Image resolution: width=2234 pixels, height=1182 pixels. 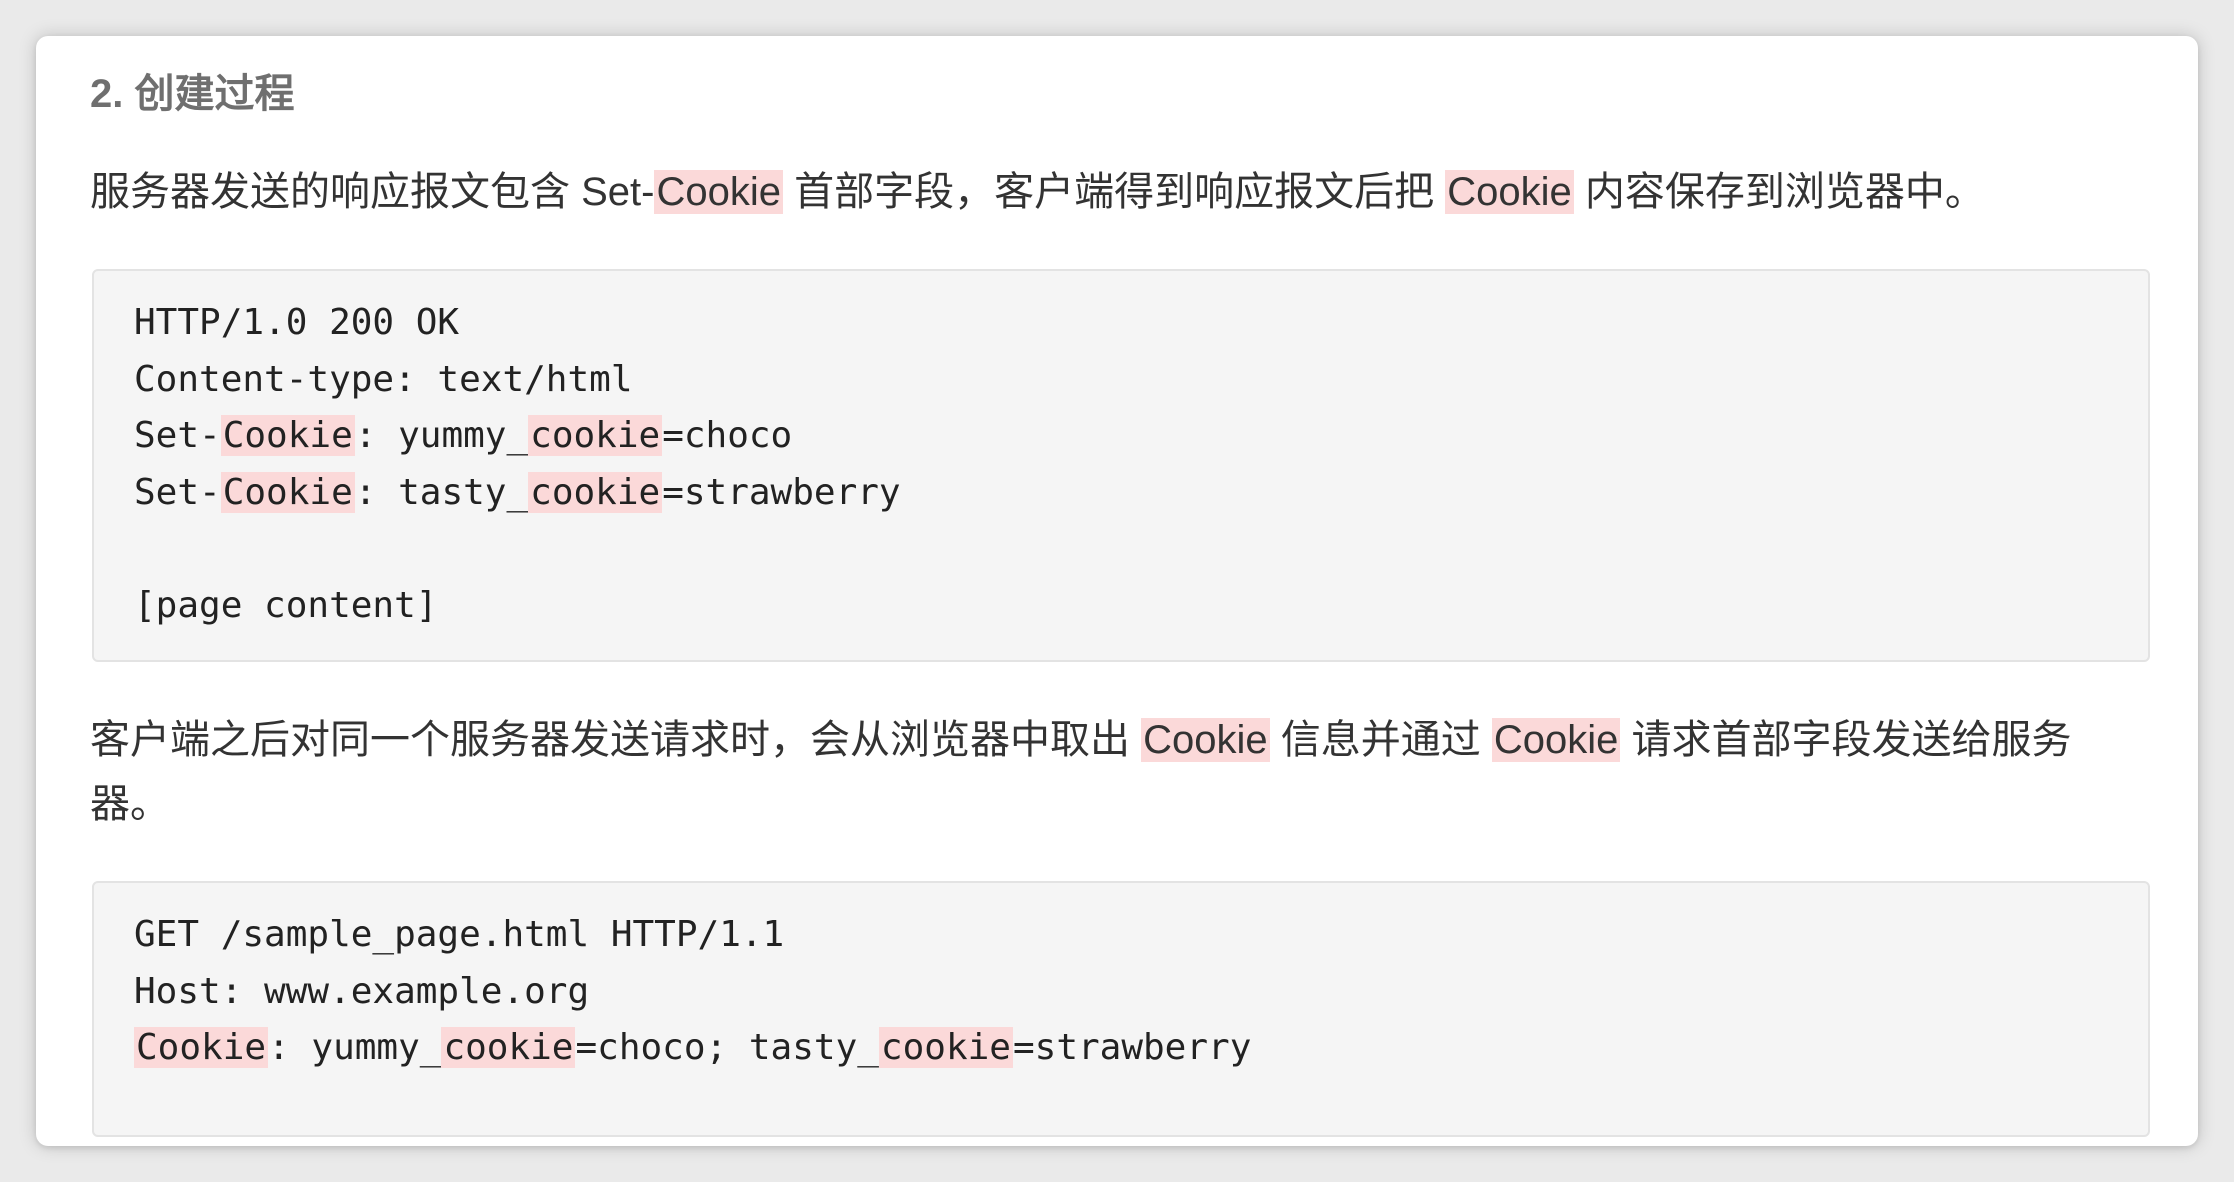 What do you see at coordinates (362, 991) in the screenshot?
I see `code-line: Host: www.example.org` at bounding box center [362, 991].